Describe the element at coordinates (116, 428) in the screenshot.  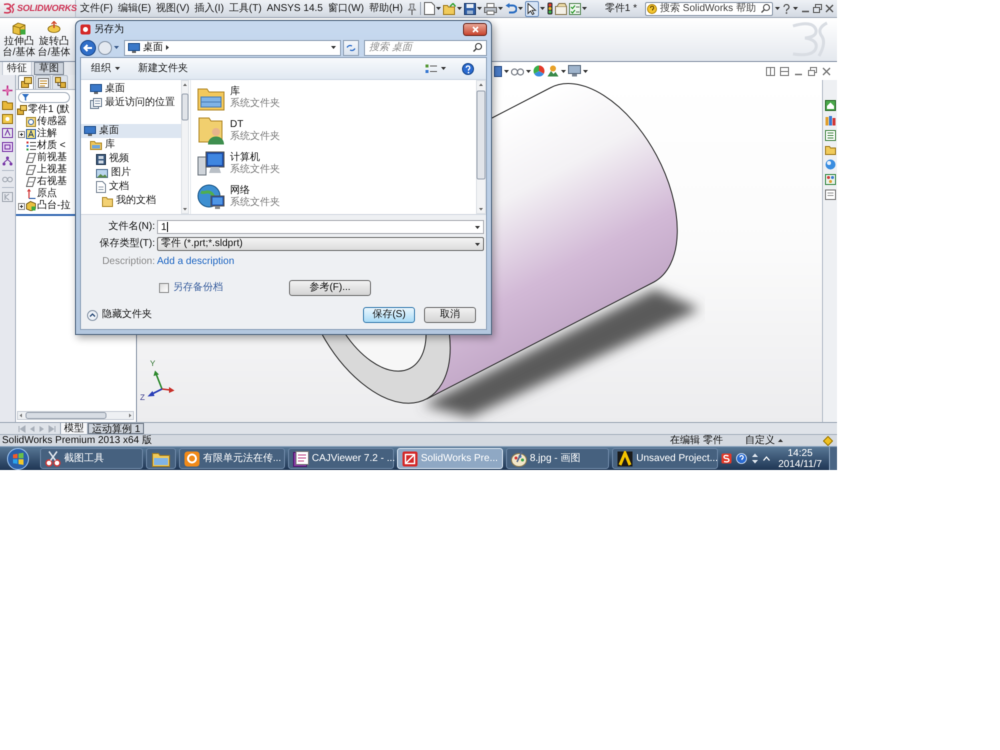
I see `tab: 运动算例 1` at that location.